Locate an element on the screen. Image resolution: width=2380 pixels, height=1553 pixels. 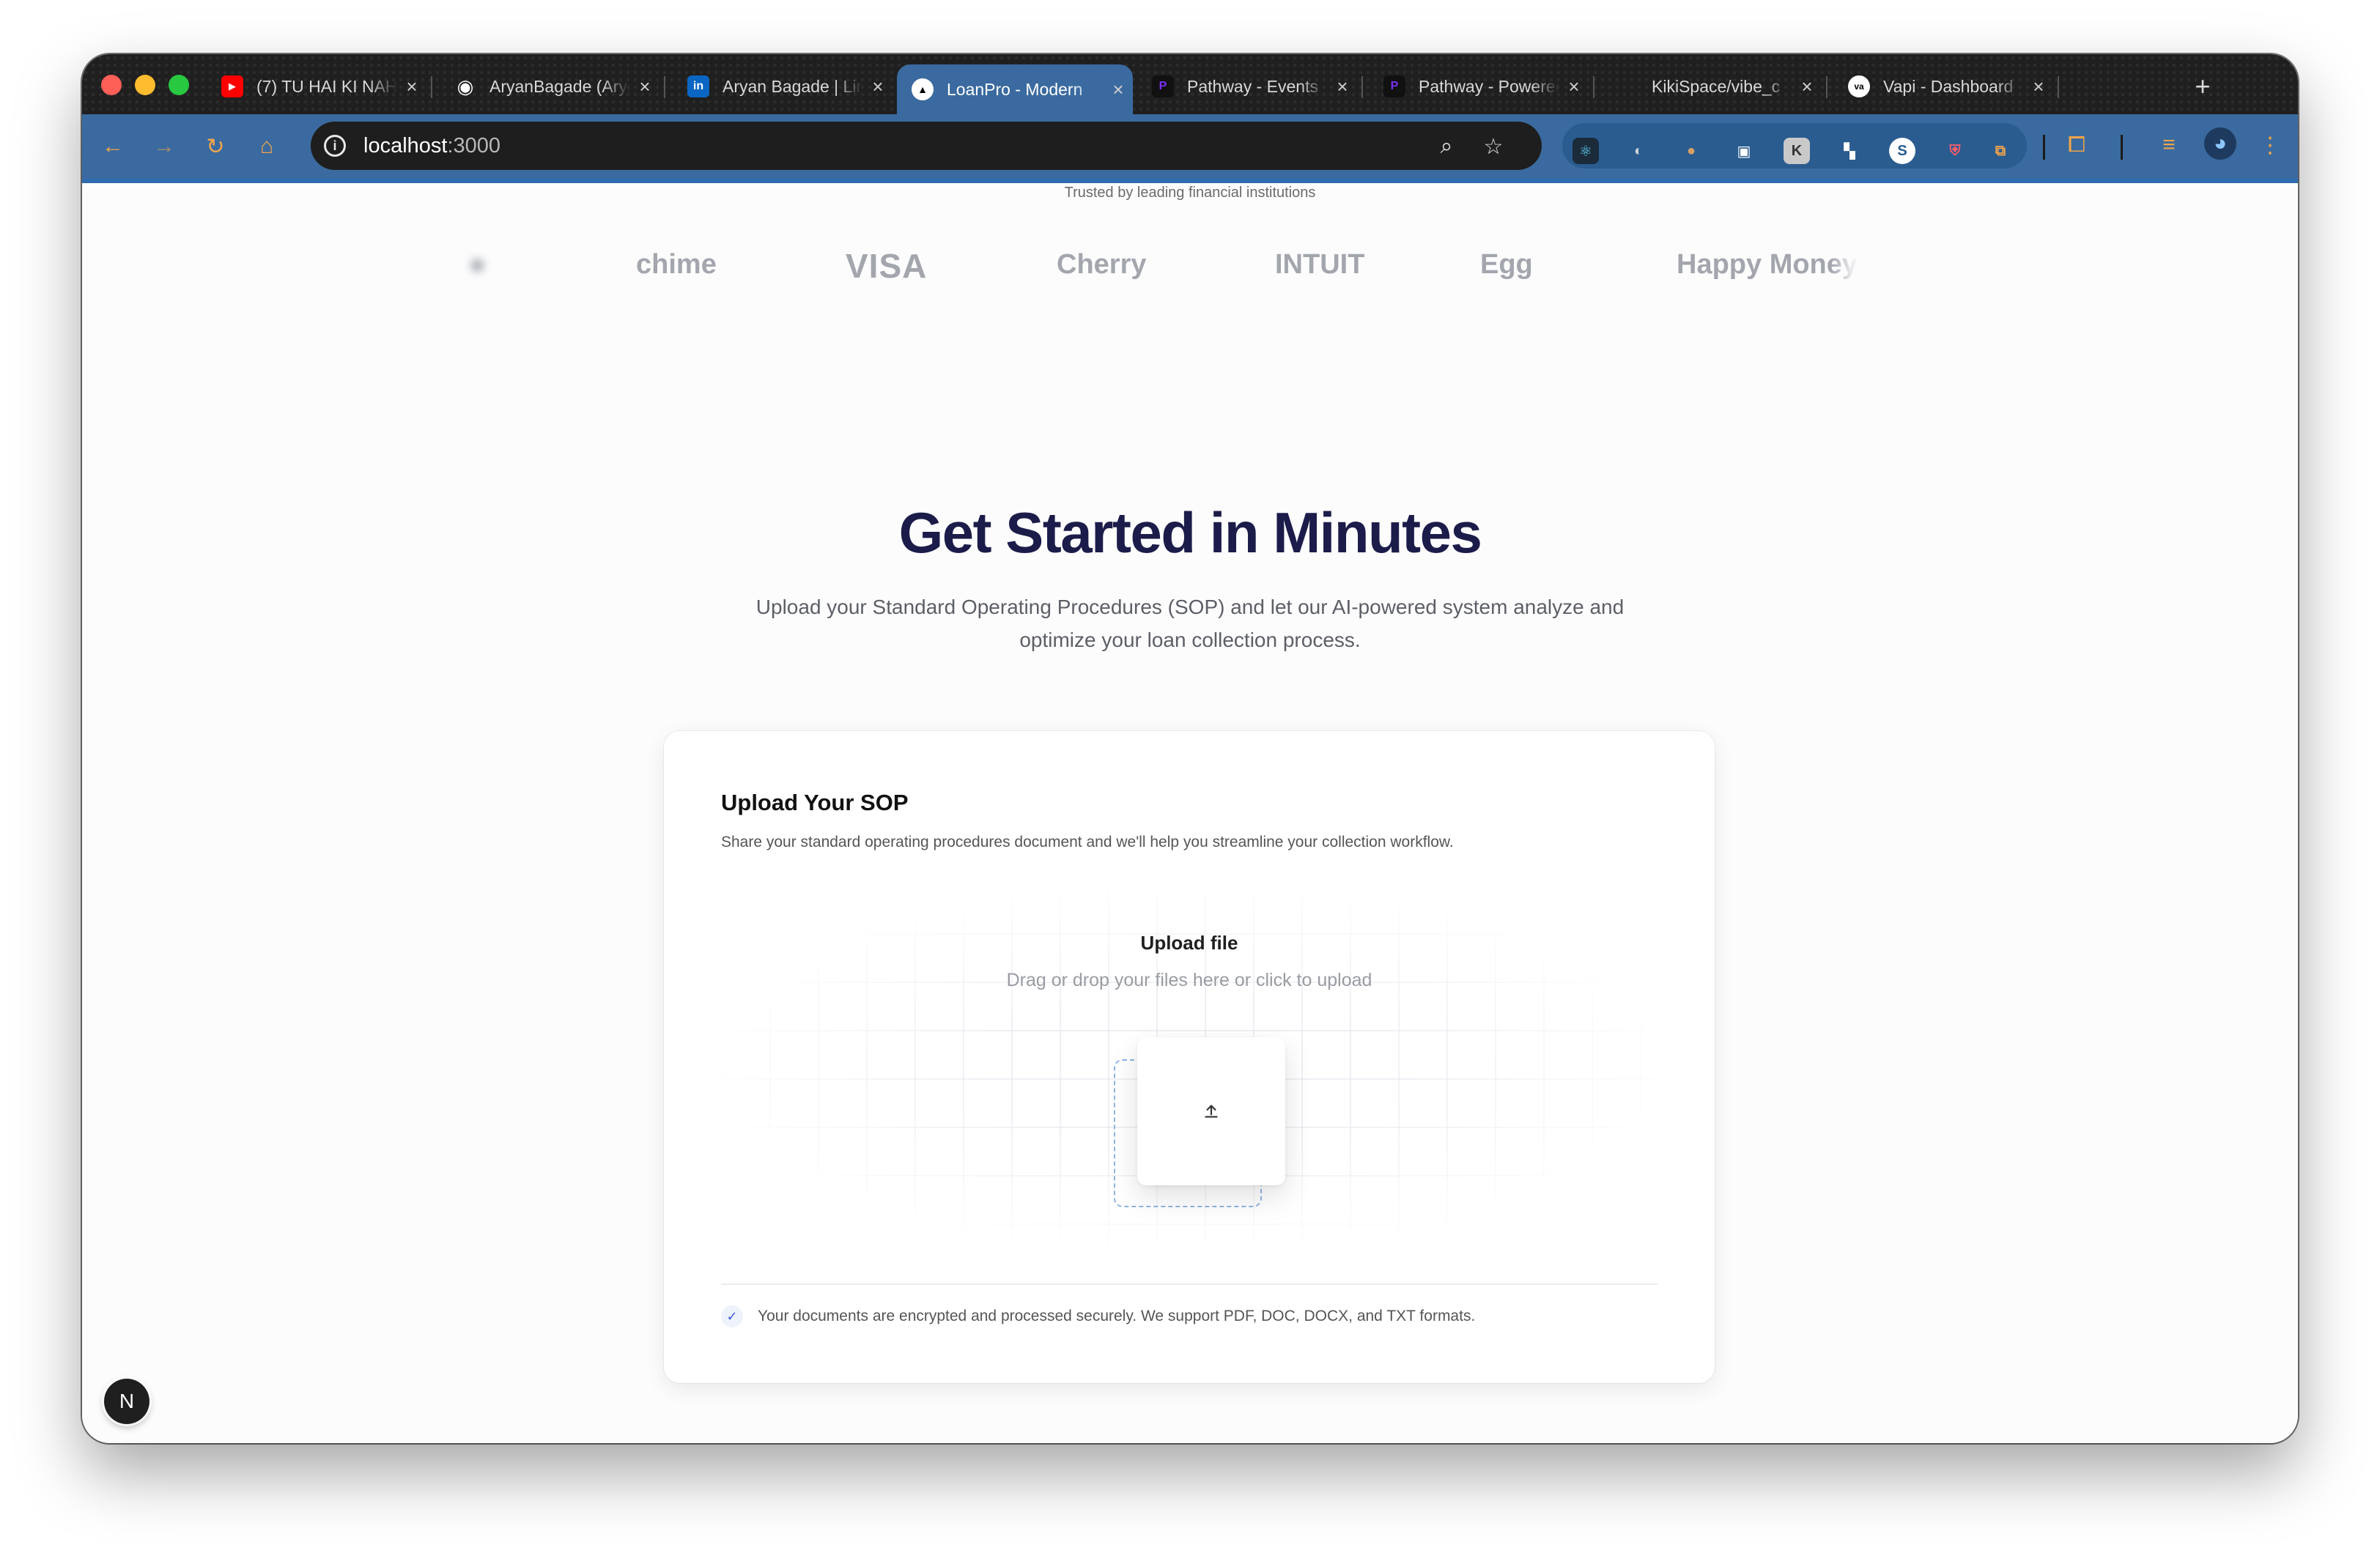
site-info-icon: i is located at coordinates (335, 146).